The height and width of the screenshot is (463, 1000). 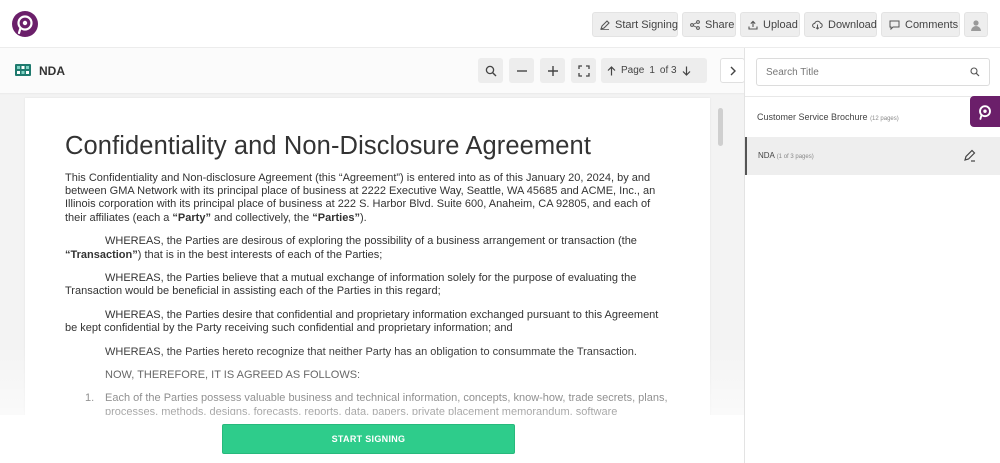 What do you see at coordinates (686, 71) in the screenshot?
I see `arrow-down-icon` at bounding box center [686, 71].